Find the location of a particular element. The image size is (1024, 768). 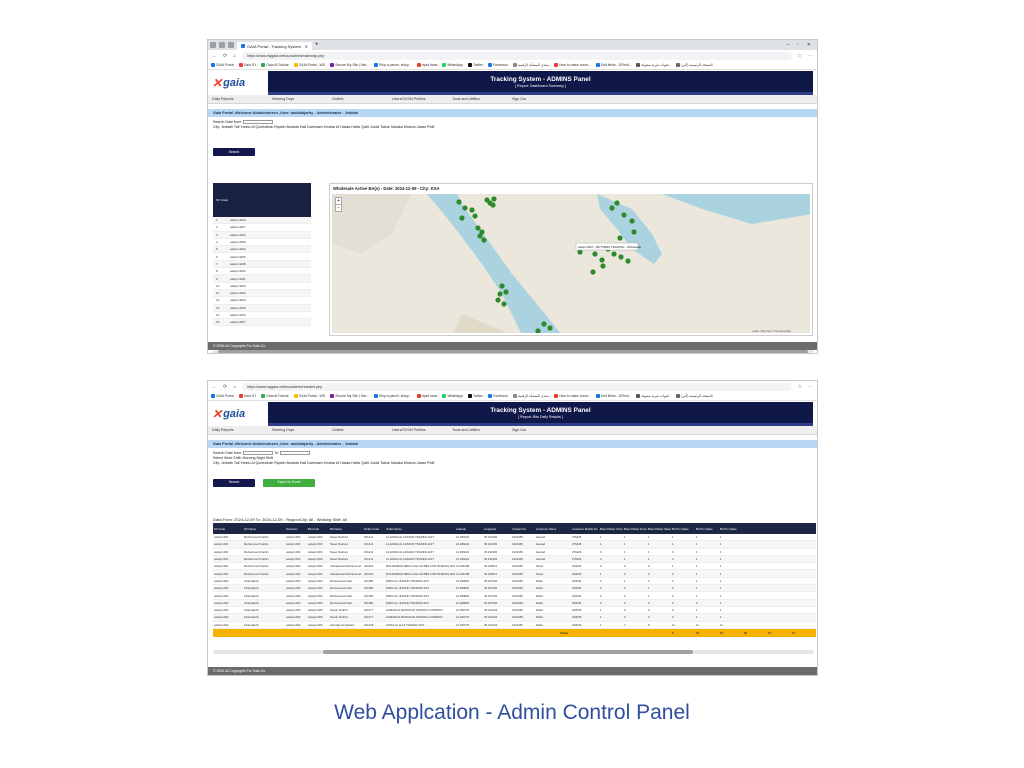

table-row: 4 salsprm006 is located at coordinates (262, 243).